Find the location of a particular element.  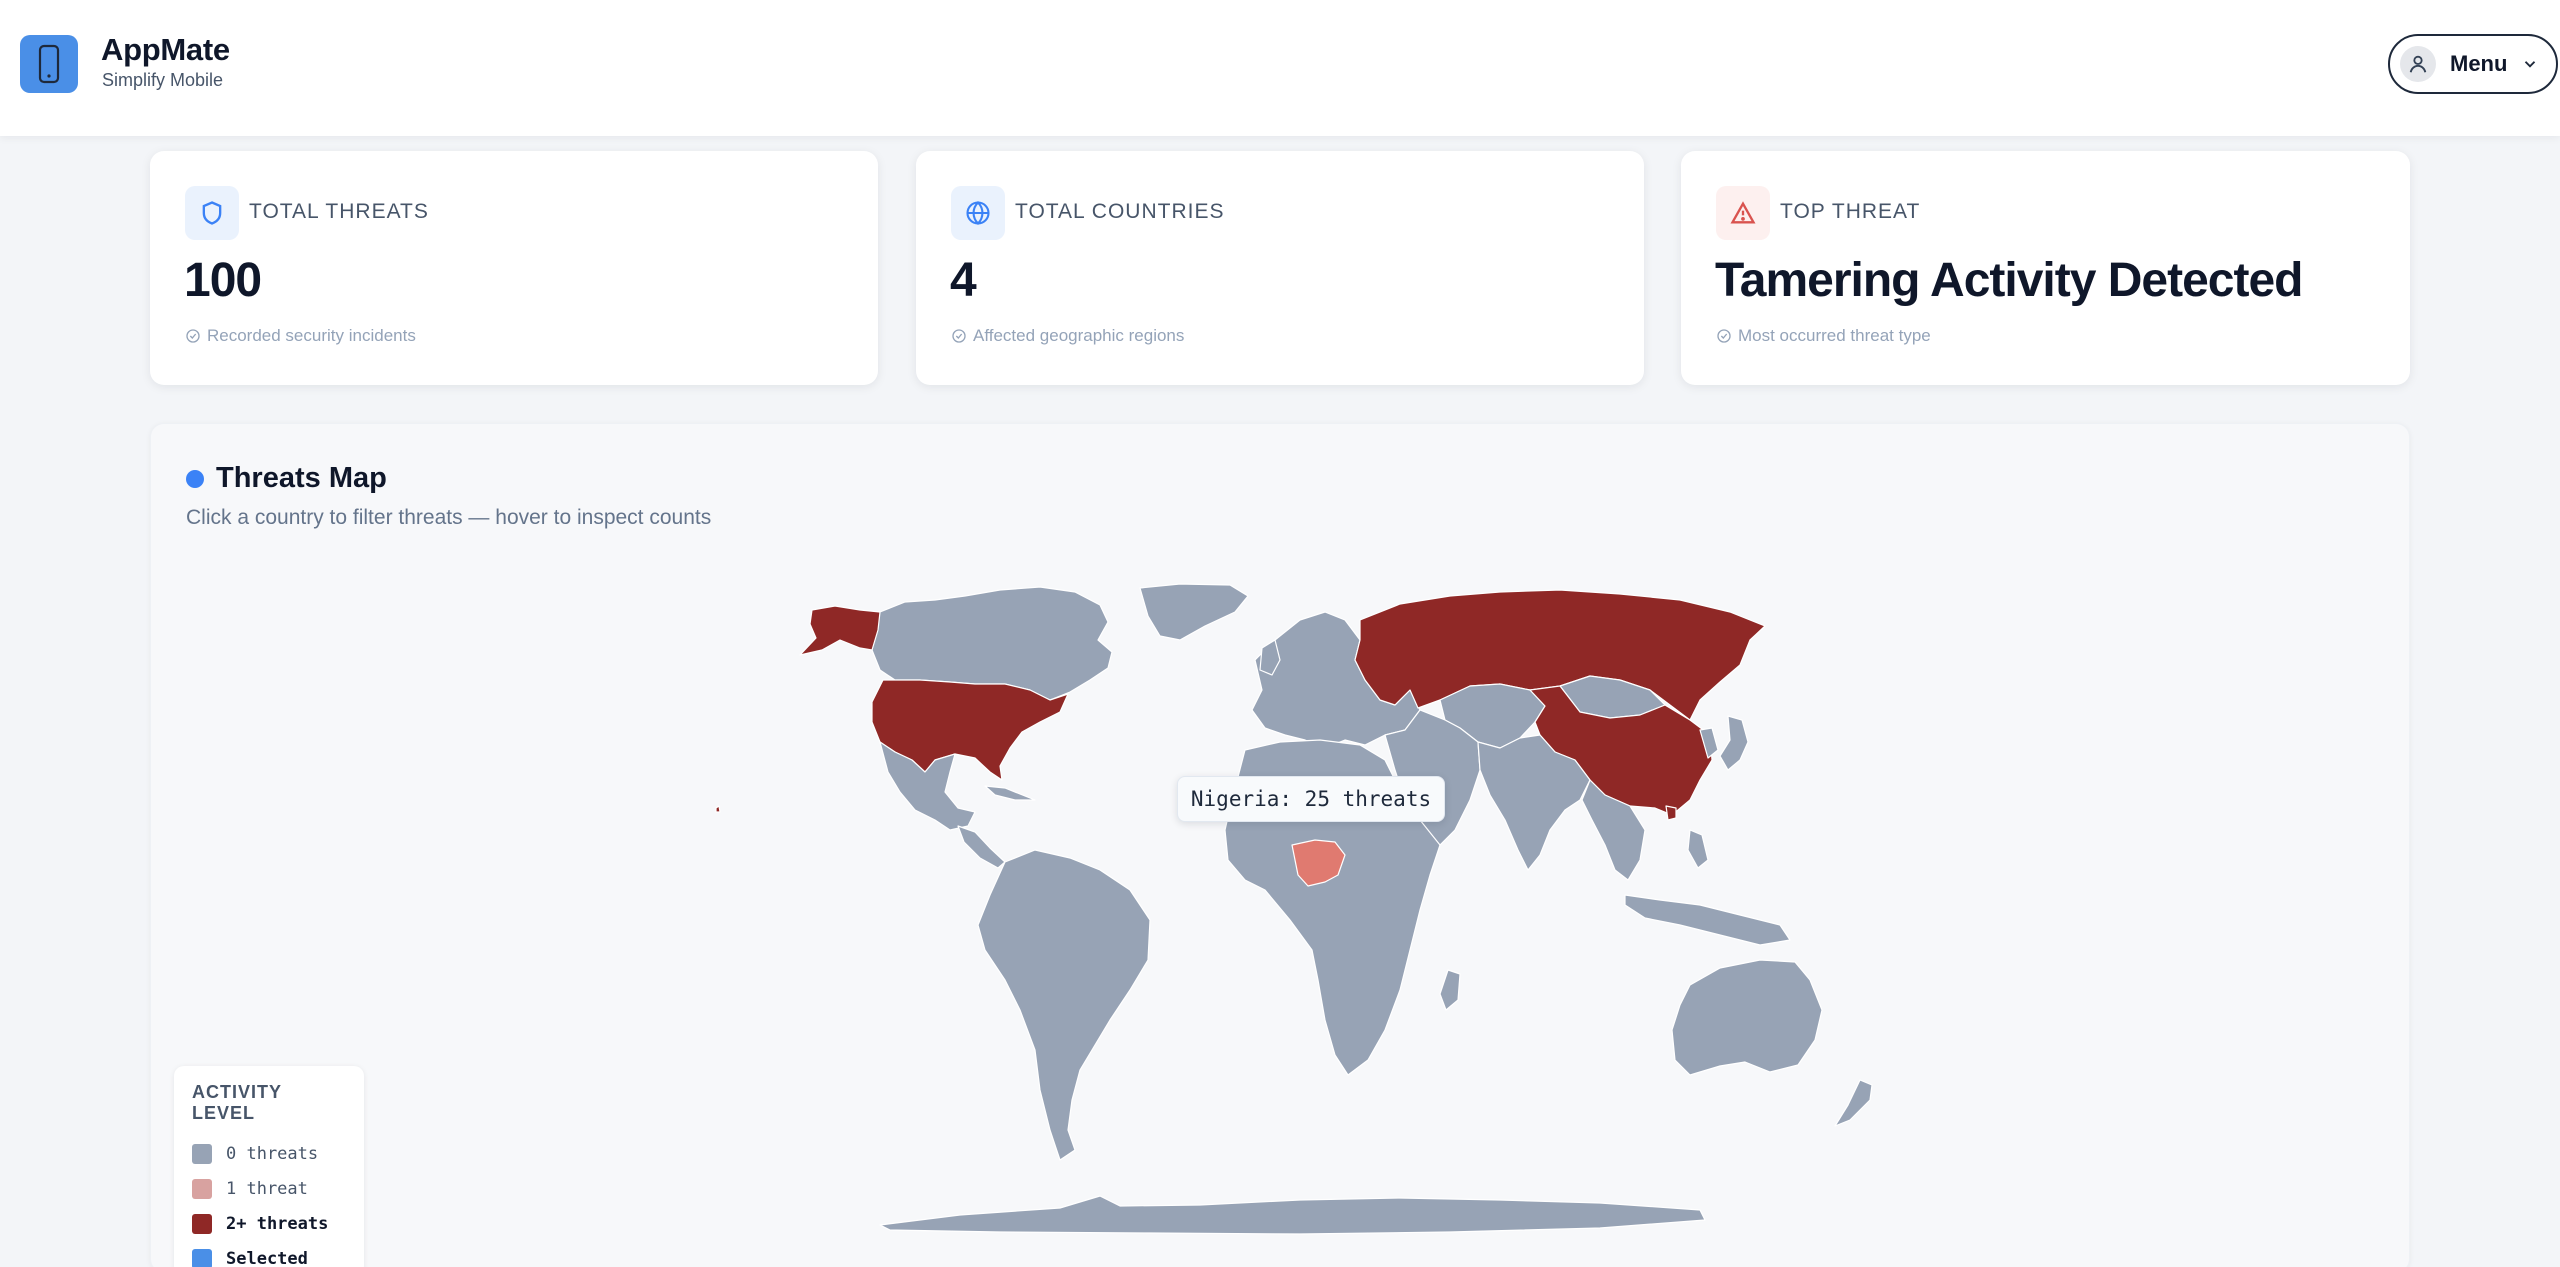

legend-item-selected: Selected is located at coordinates (269, 1254).